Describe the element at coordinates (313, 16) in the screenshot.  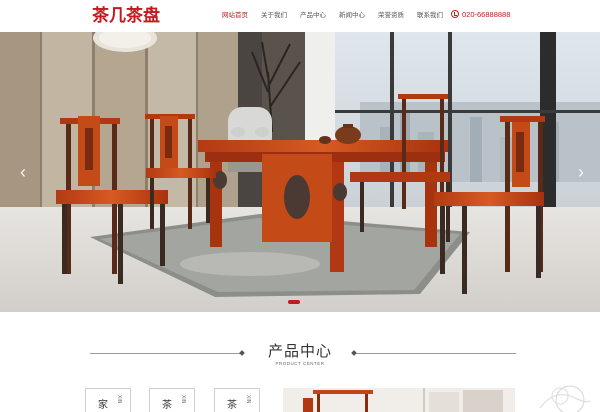
I see `nav-item-products: 产品中心` at that location.